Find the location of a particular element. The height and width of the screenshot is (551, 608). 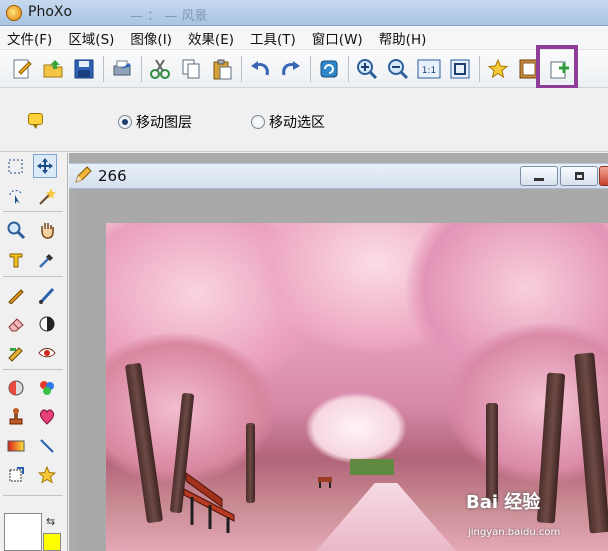

cut-icon is located at coordinates (160, 68).